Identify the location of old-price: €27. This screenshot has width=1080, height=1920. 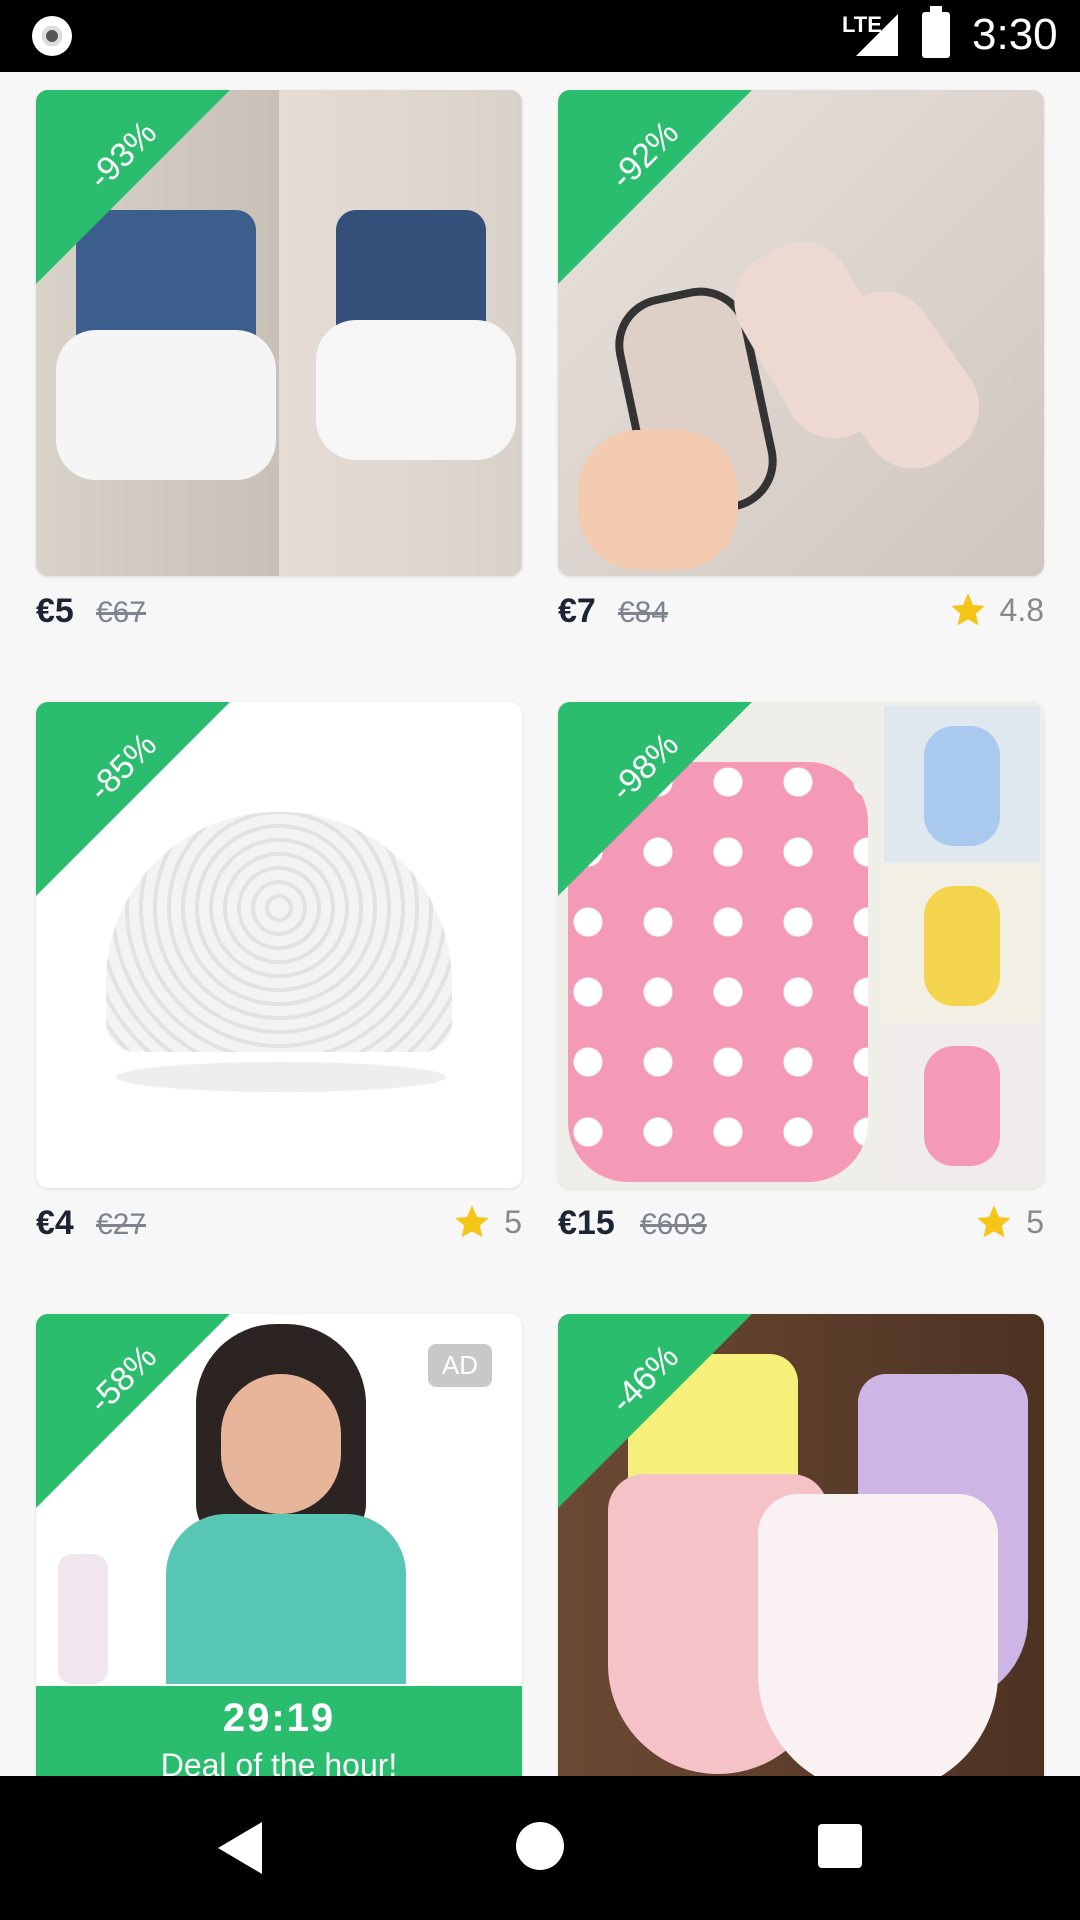
(121, 1224).